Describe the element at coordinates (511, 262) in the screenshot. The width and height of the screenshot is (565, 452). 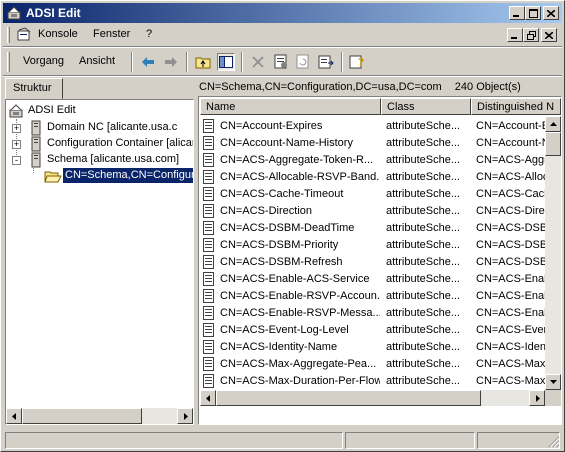
I see `cell-dn: CN=ACS-DSBM` at that location.